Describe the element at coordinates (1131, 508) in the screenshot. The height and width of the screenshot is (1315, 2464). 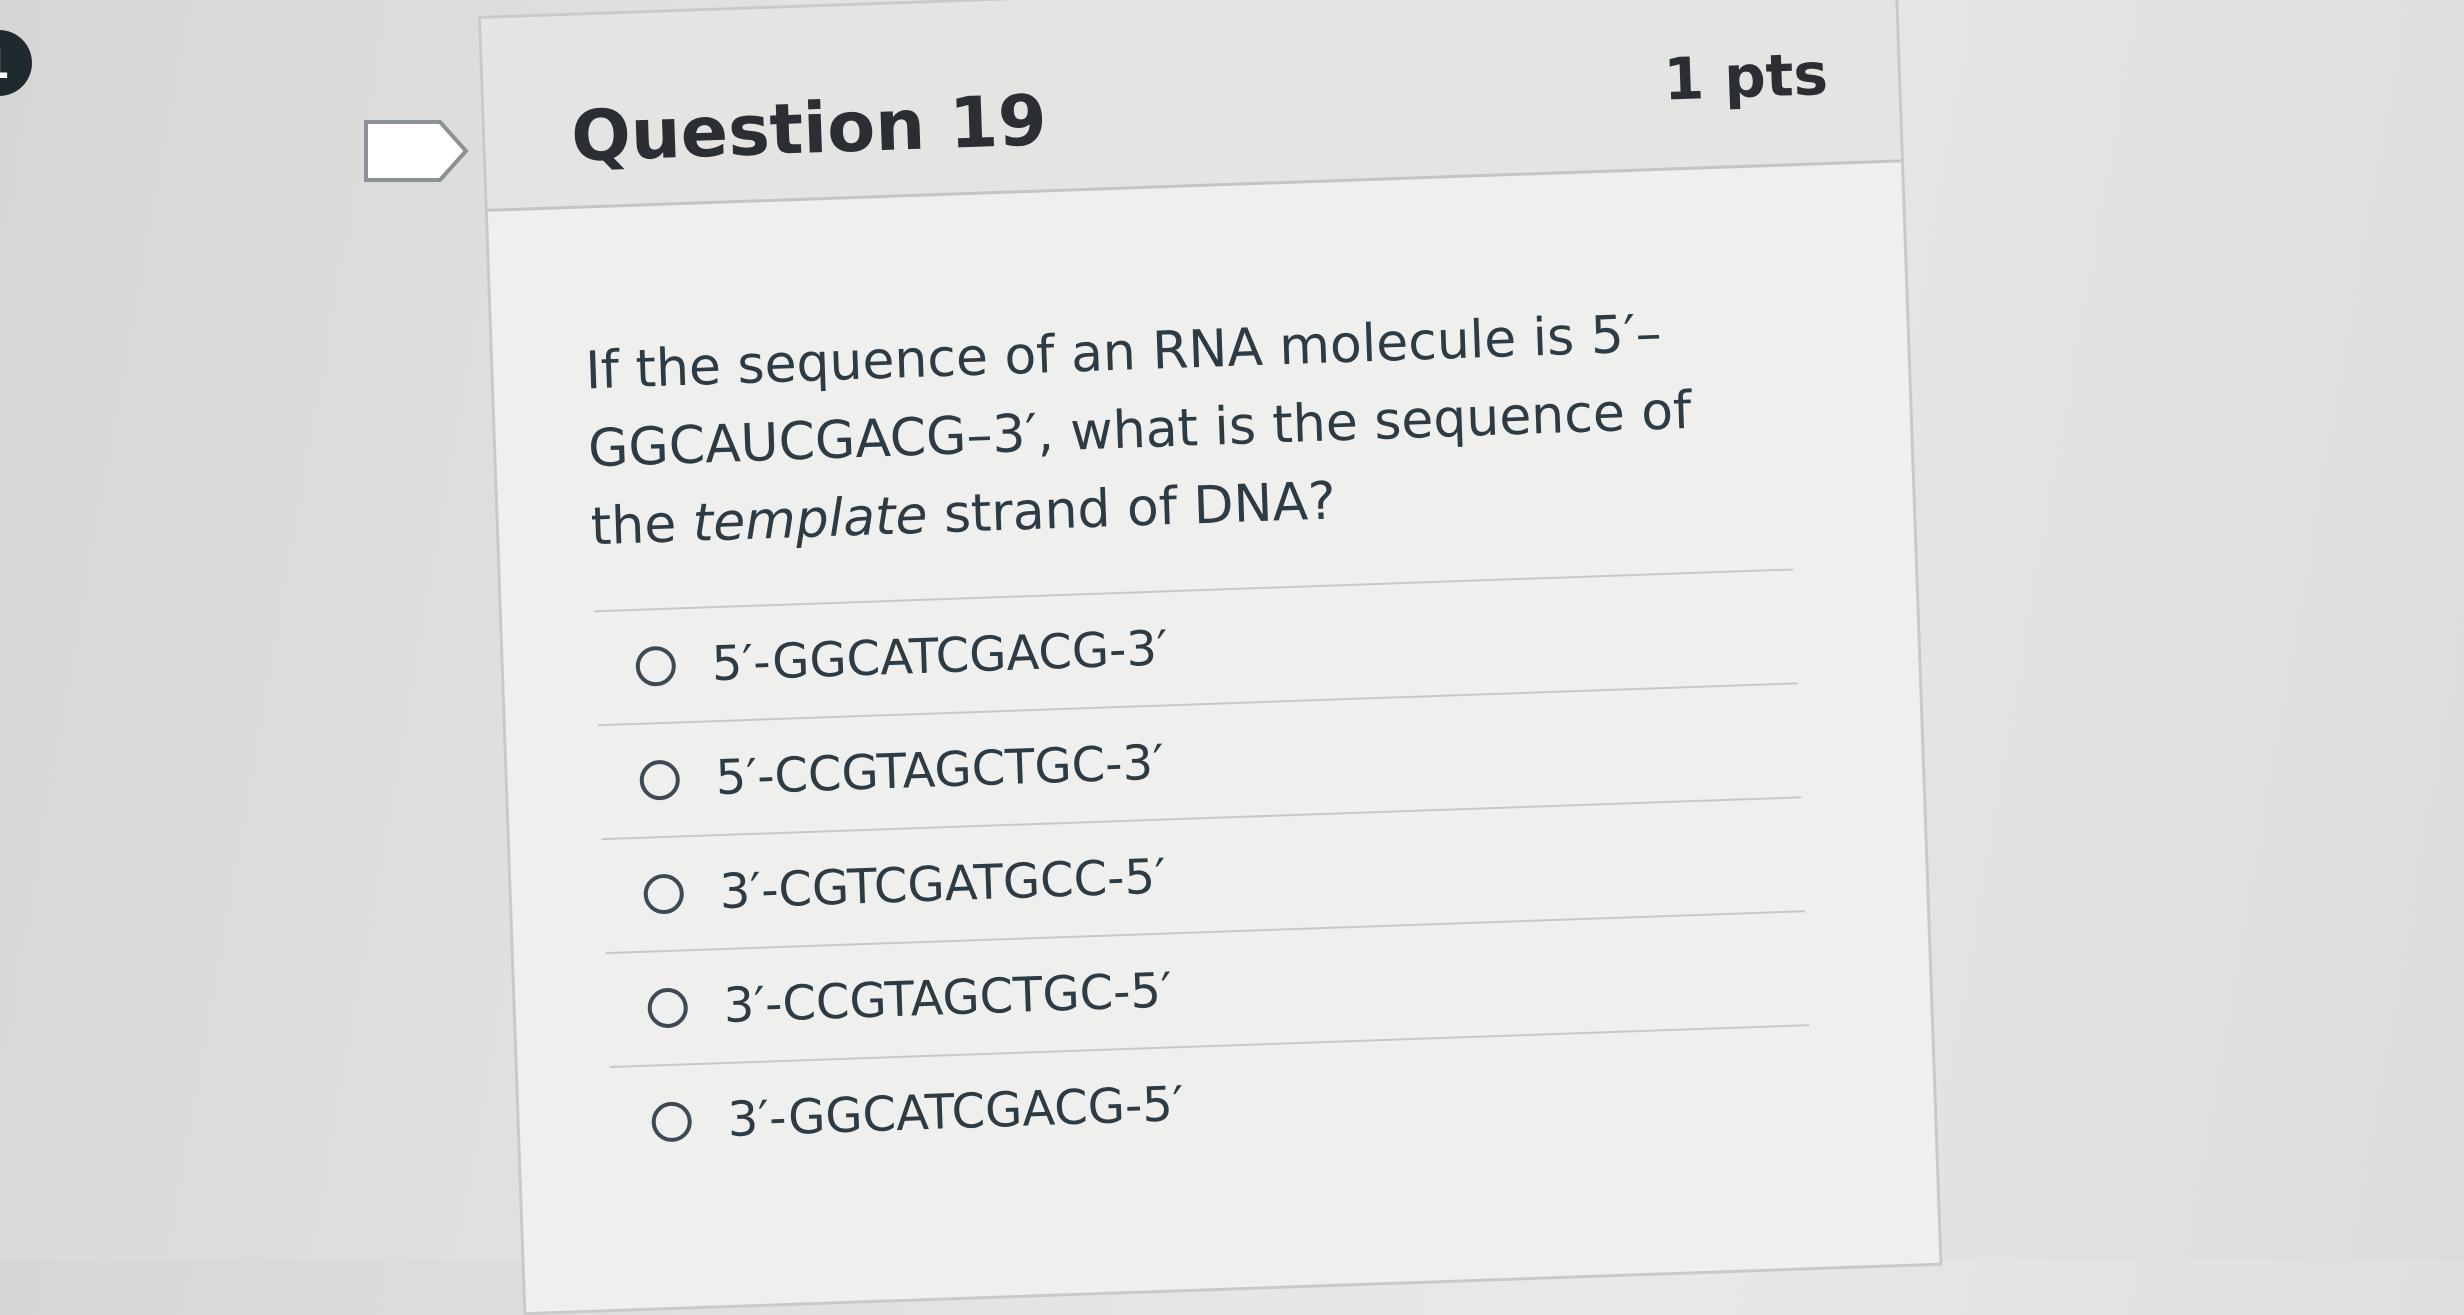
I see `question-text-part2: strand of DNA?` at that location.